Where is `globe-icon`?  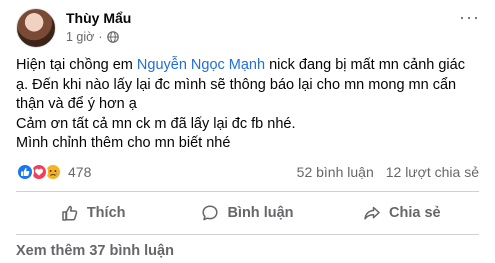 globe-icon is located at coordinates (112, 37).